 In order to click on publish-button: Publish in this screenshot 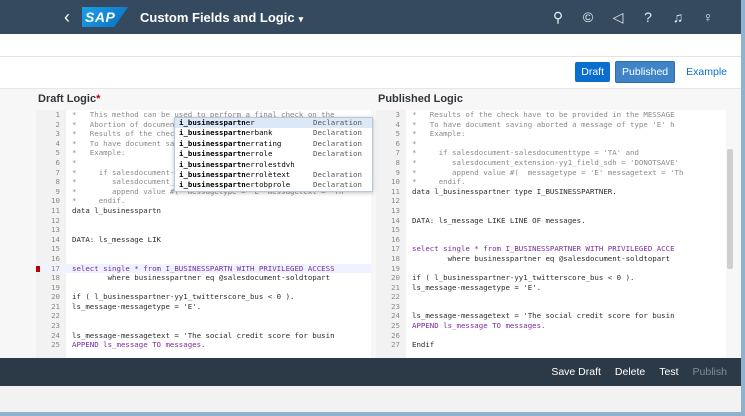, I will do `click(710, 372)`.